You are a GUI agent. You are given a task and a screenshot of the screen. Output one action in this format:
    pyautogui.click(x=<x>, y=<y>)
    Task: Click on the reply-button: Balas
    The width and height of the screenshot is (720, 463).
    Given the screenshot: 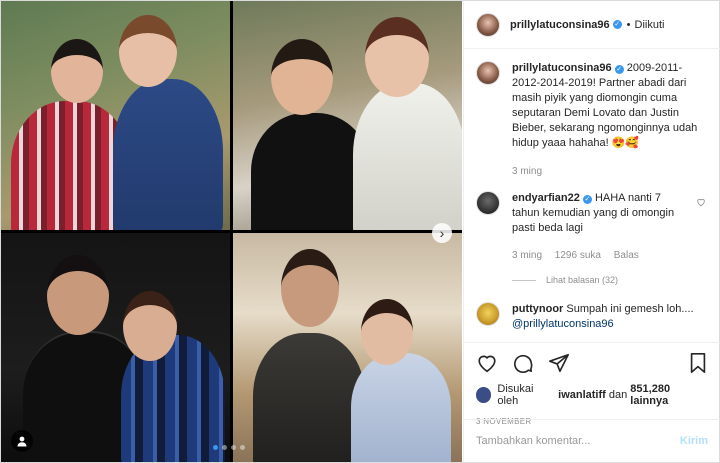 What is the action you would take?
    pyautogui.click(x=626, y=255)
    